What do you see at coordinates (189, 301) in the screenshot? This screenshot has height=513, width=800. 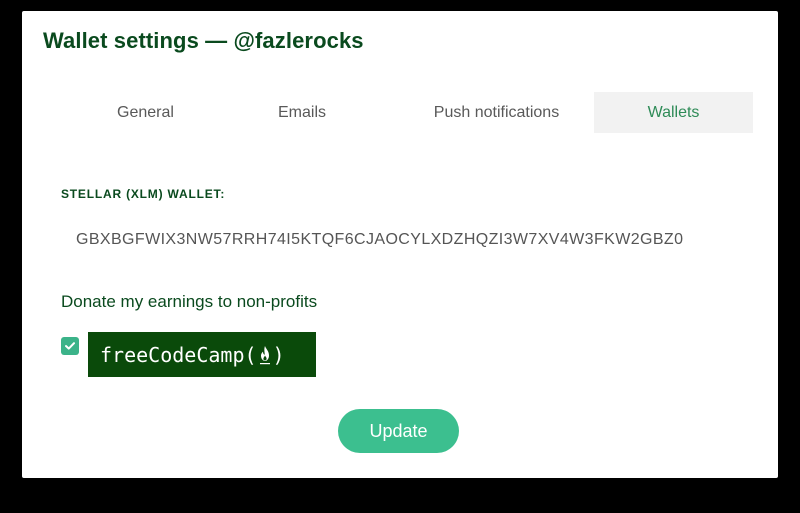 I see `donate-label: Donate my earnings to non-profits` at bounding box center [189, 301].